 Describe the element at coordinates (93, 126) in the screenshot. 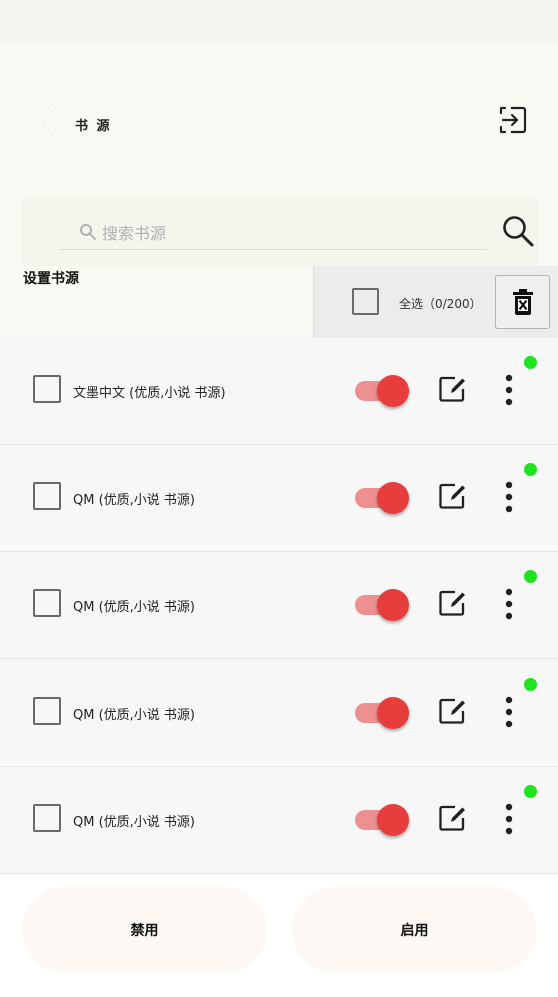

I see `page-title: 书 源` at that location.